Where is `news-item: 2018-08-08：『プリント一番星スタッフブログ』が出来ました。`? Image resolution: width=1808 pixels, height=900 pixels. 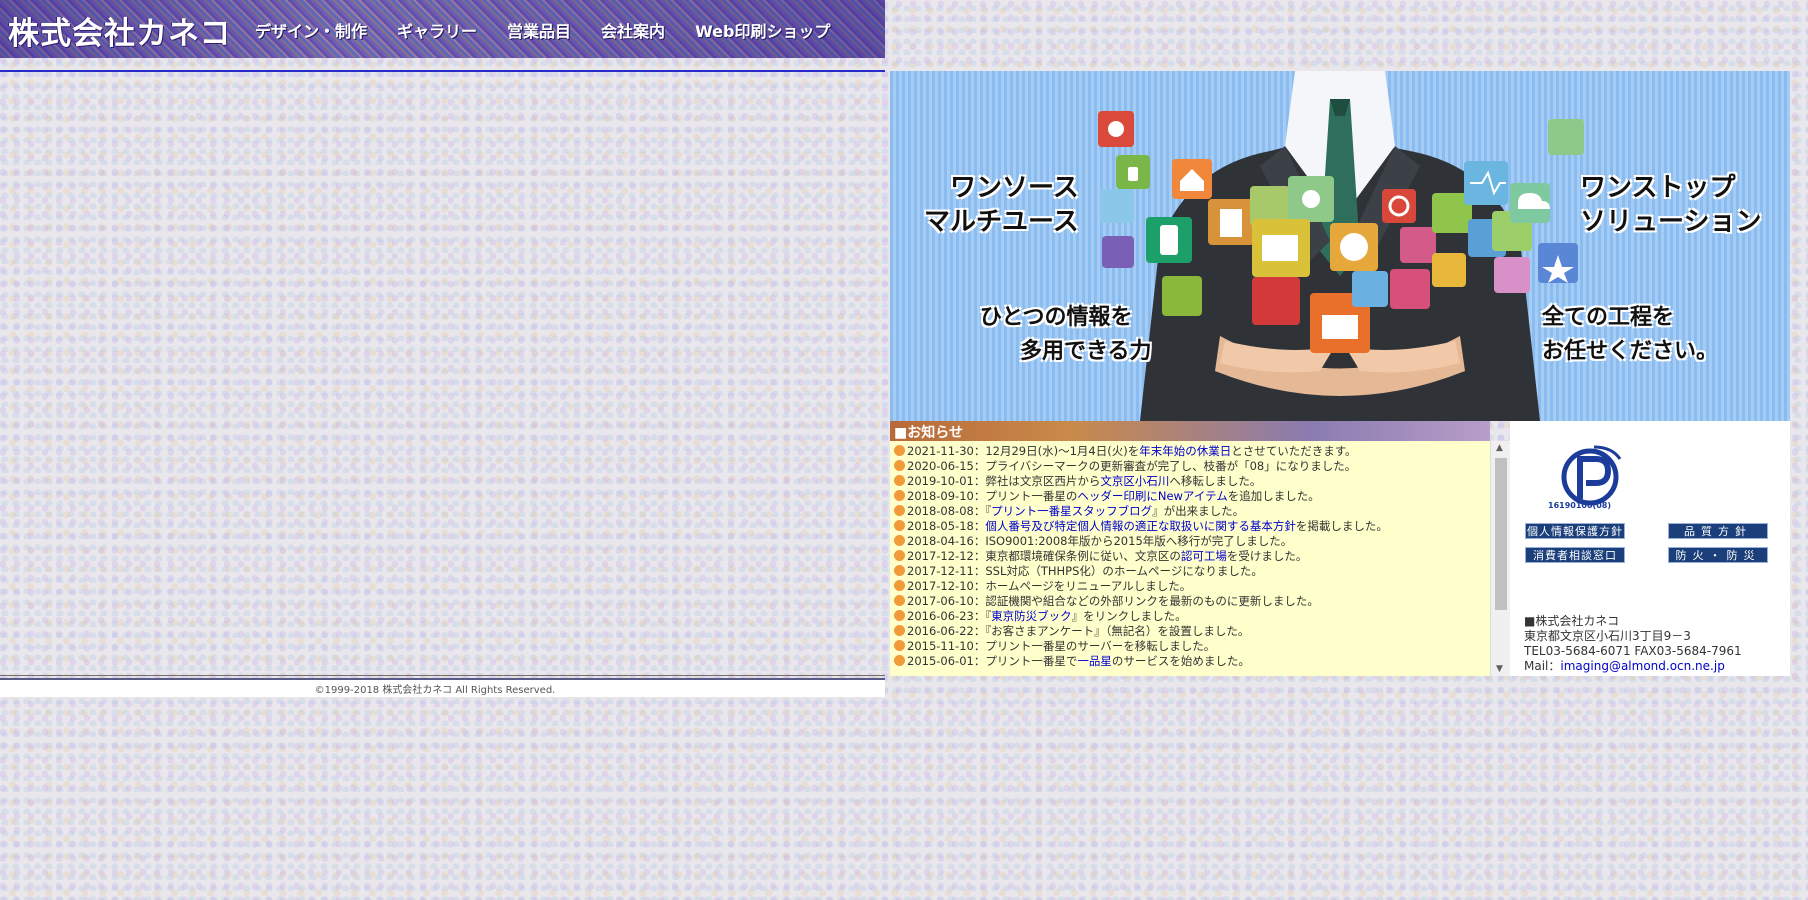 news-item: 2018-08-08：『プリント一番星スタッフブログ』が出来ました。 is located at coordinates (1192, 511).